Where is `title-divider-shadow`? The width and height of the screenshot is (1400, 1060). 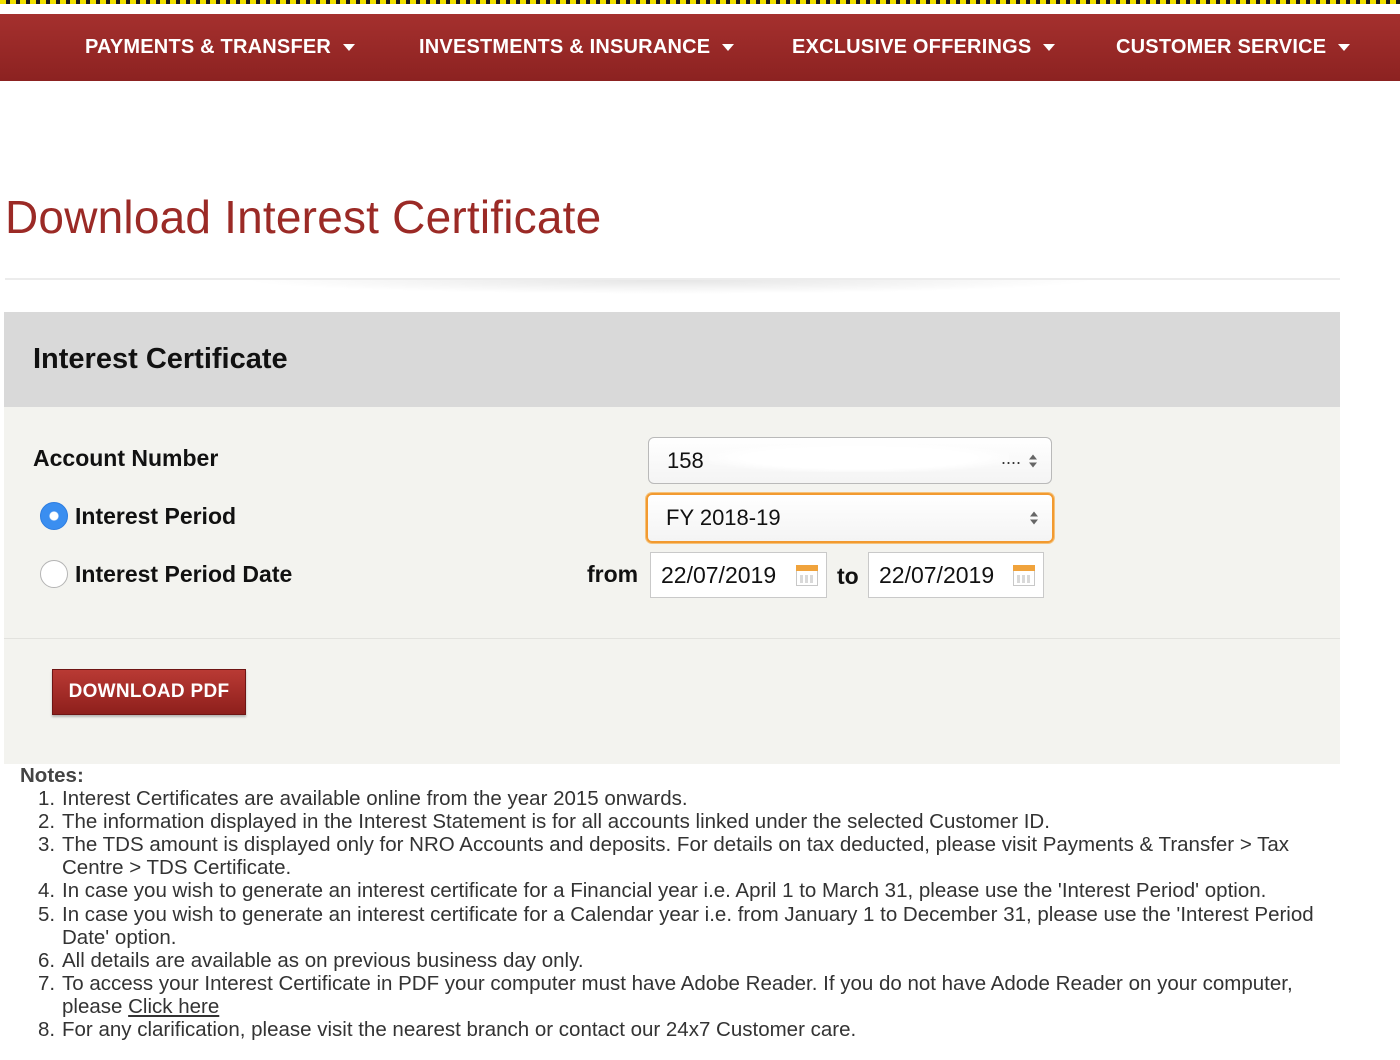
title-divider-shadow is located at coordinates (670, 287).